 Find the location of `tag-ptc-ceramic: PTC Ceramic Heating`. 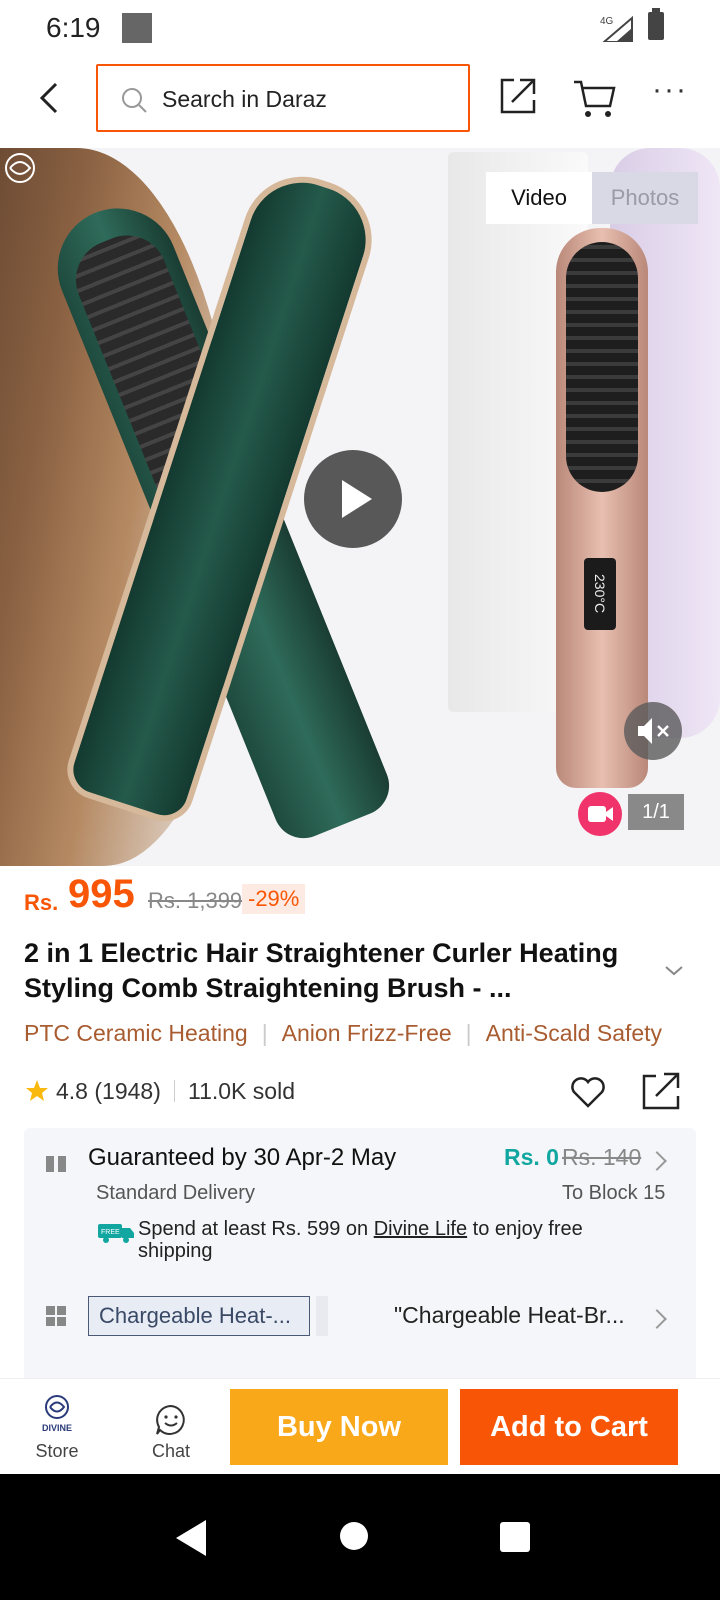

tag-ptc-ceramic: PTC Ceramic Heating is located at coordinates (136, 1033).